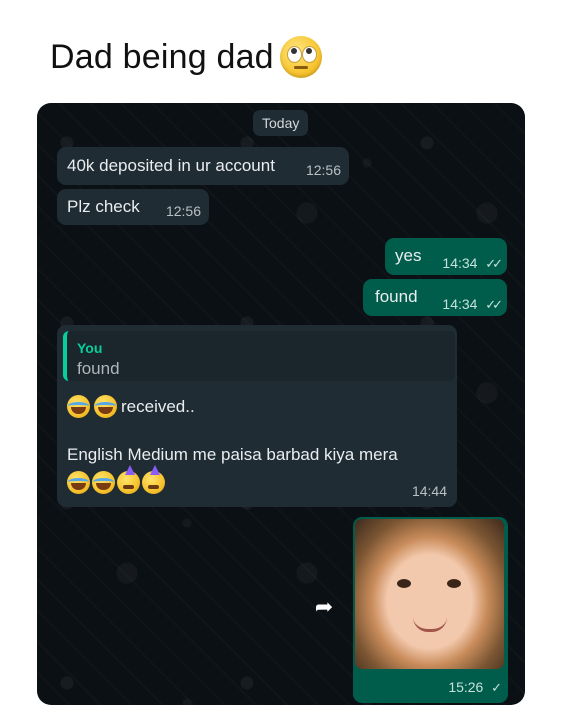 This screenshot has width=562, height=720. I want to click on single-tick-icon: ✓, so click(496, 687).